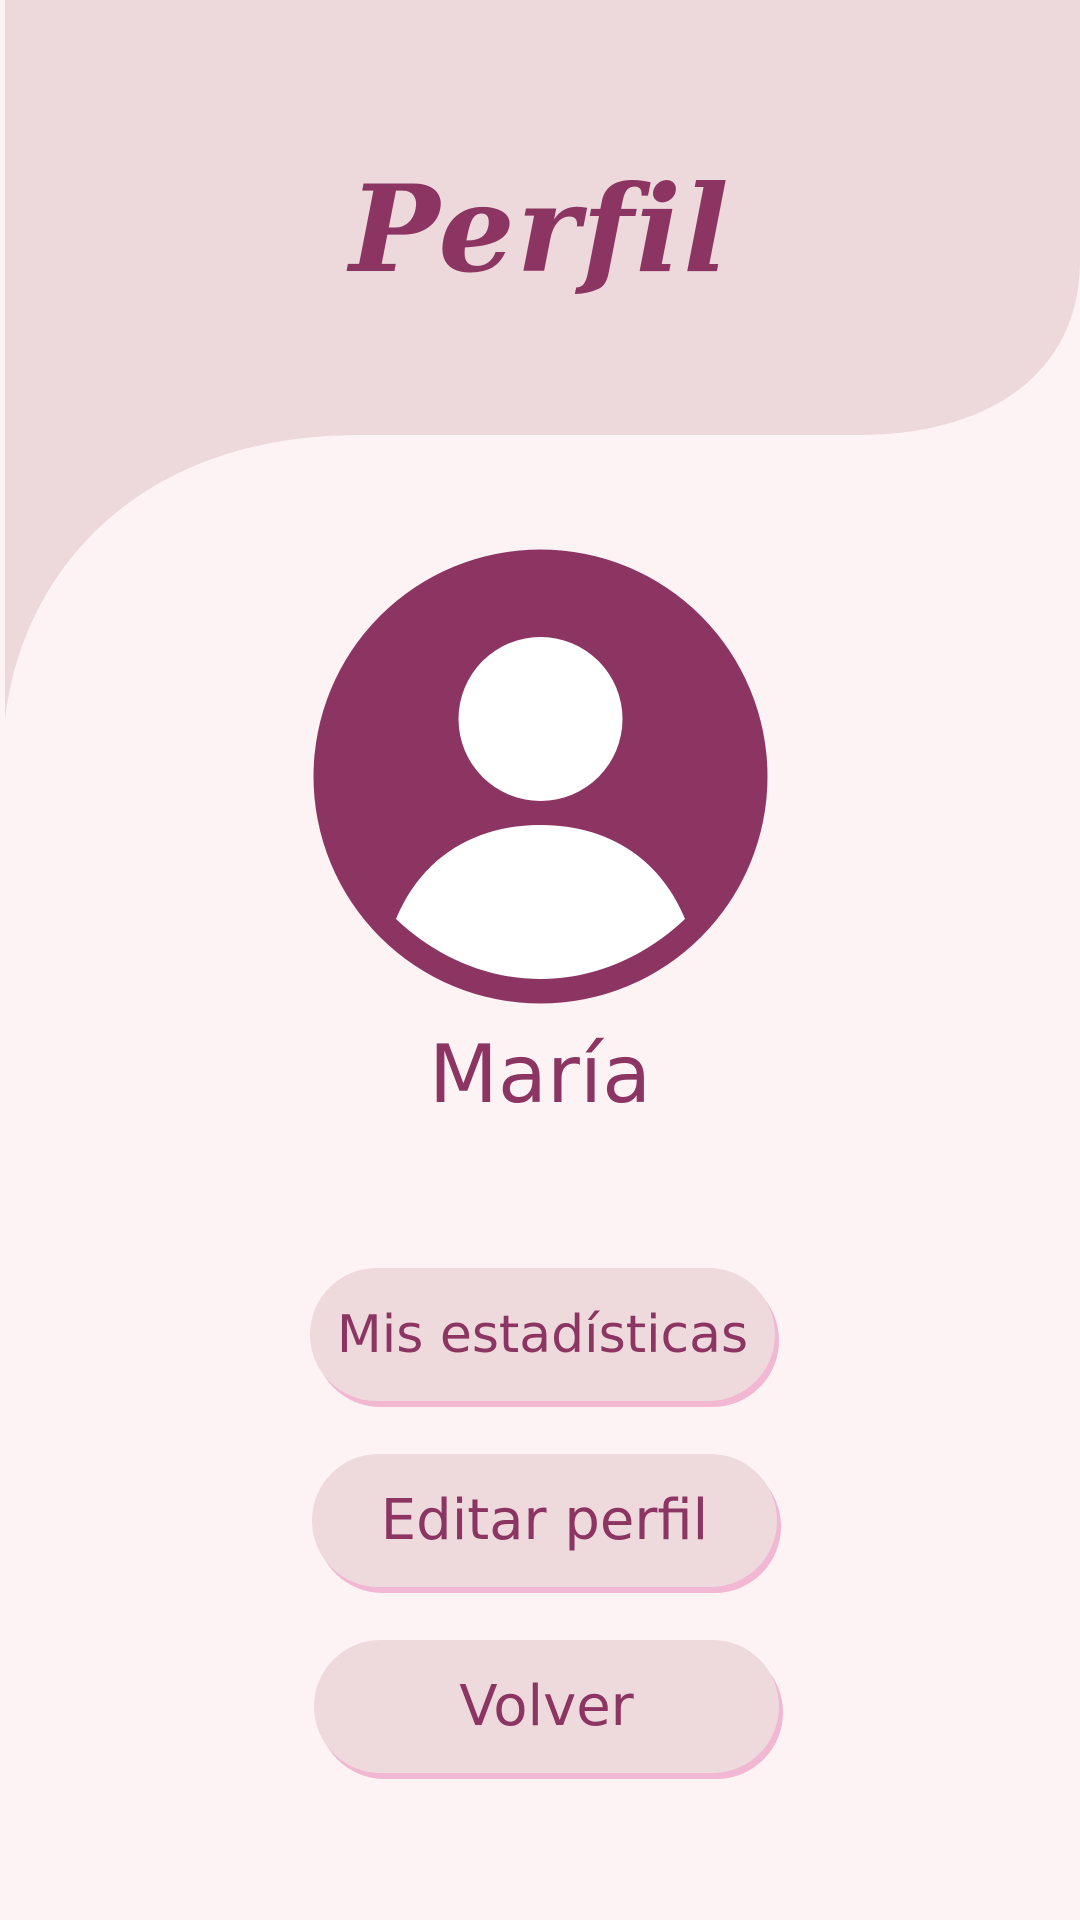 This screenshot has width=1080, height=1920. Describe the element at coordinates (540, 1074) in the screenshot. I see `user-name: María` at that location.